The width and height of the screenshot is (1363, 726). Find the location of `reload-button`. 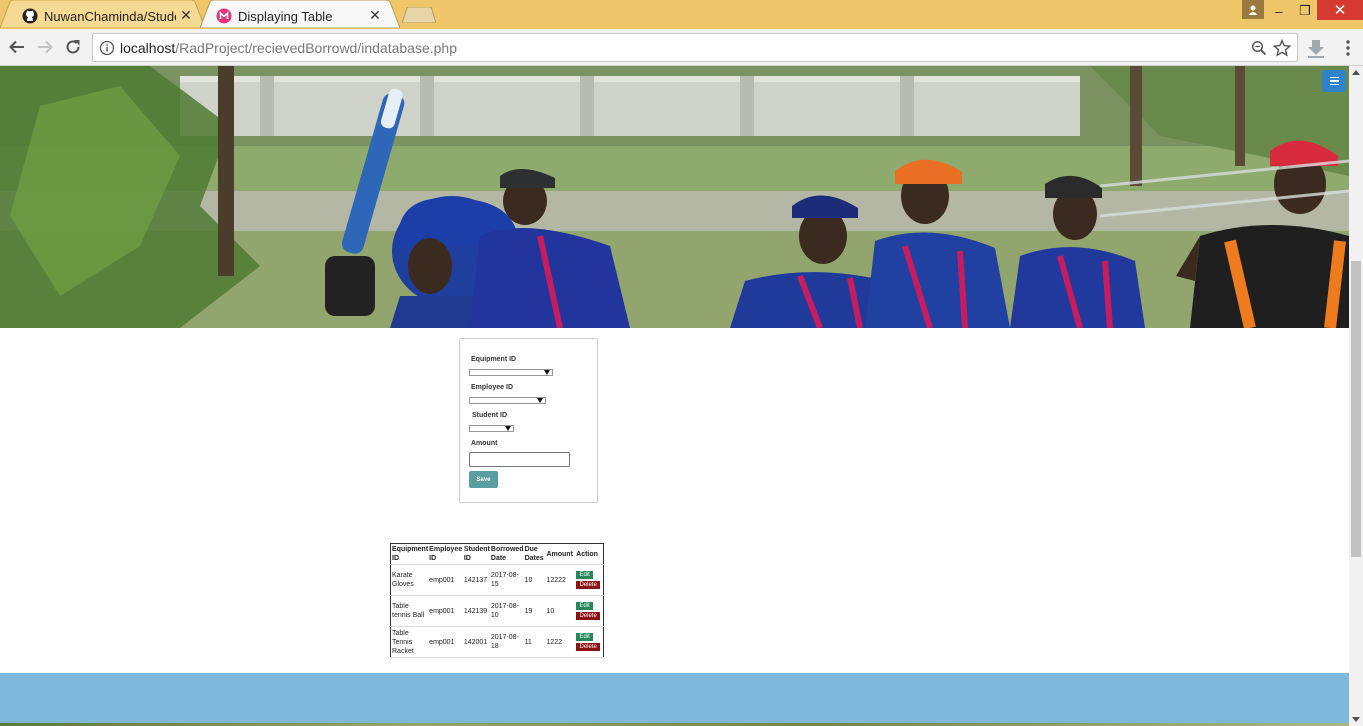

reload-button is located at coordinates (73, 47).